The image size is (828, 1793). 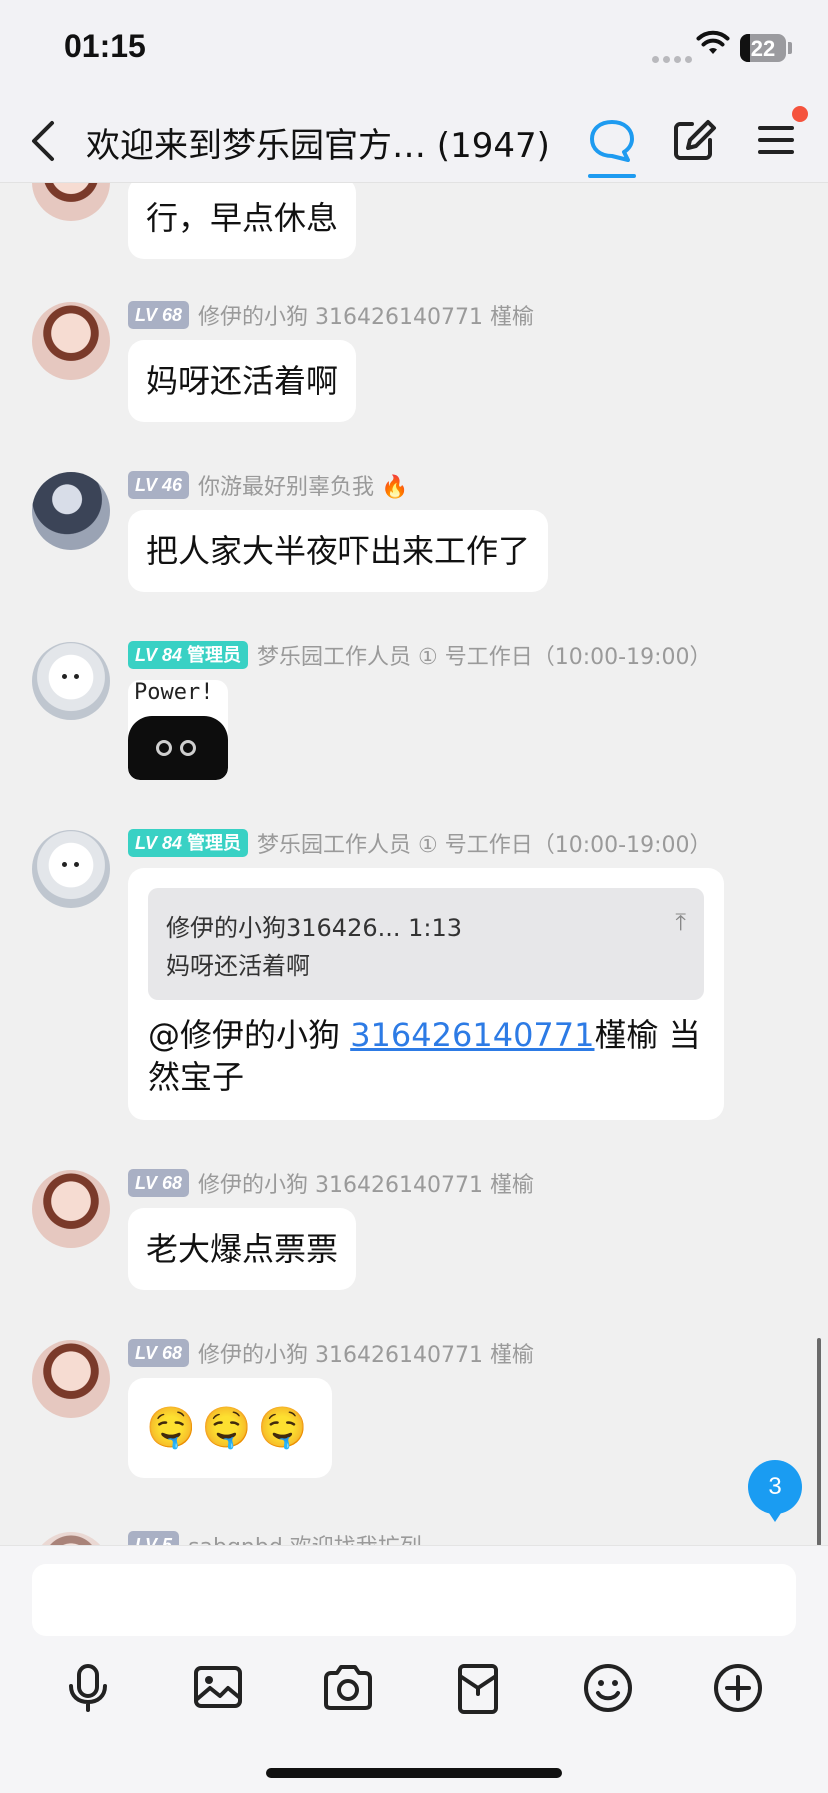 I want to click on active-tab-indicator, so click(x=612, y=176).